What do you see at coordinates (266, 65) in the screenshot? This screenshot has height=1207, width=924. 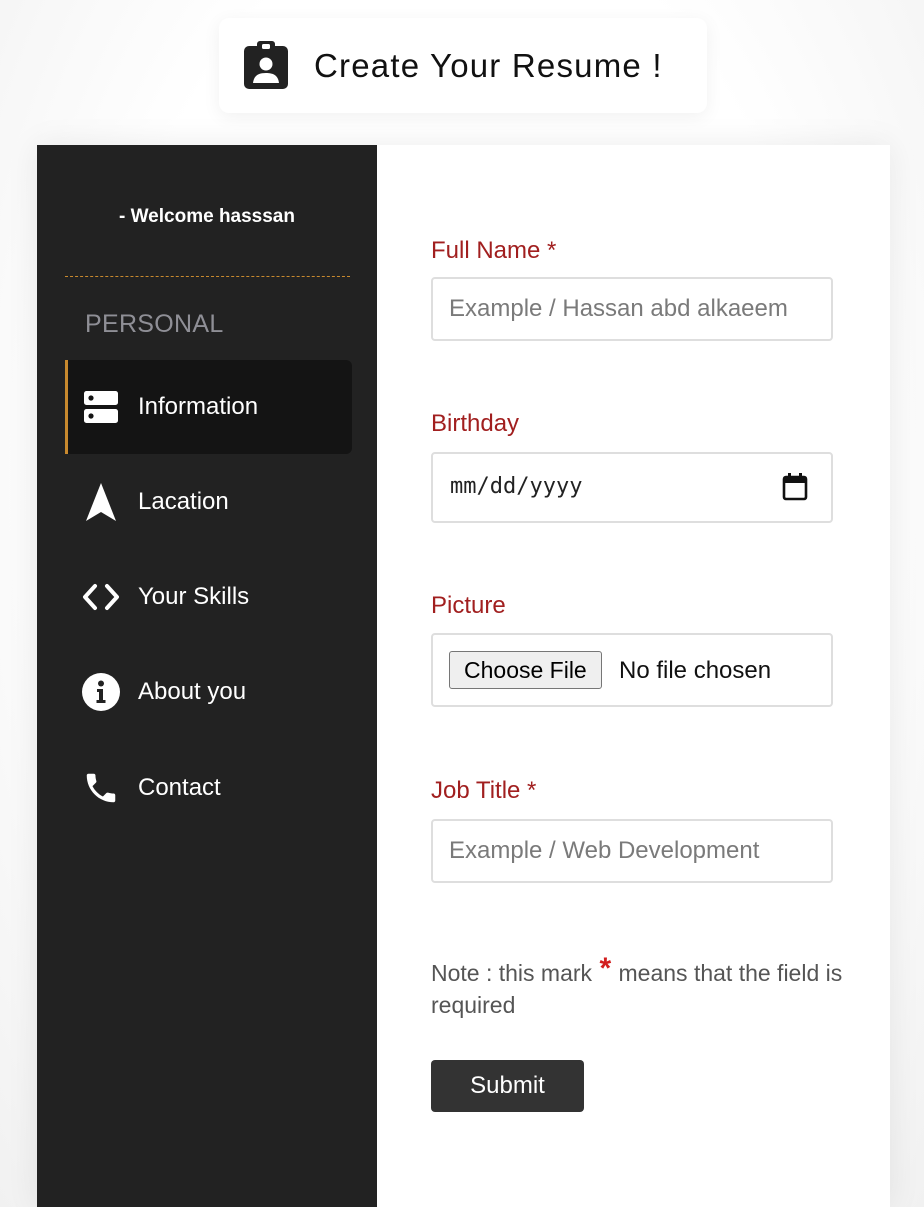 I see `clipboard-user-icon` at bounding box center [266, 65].